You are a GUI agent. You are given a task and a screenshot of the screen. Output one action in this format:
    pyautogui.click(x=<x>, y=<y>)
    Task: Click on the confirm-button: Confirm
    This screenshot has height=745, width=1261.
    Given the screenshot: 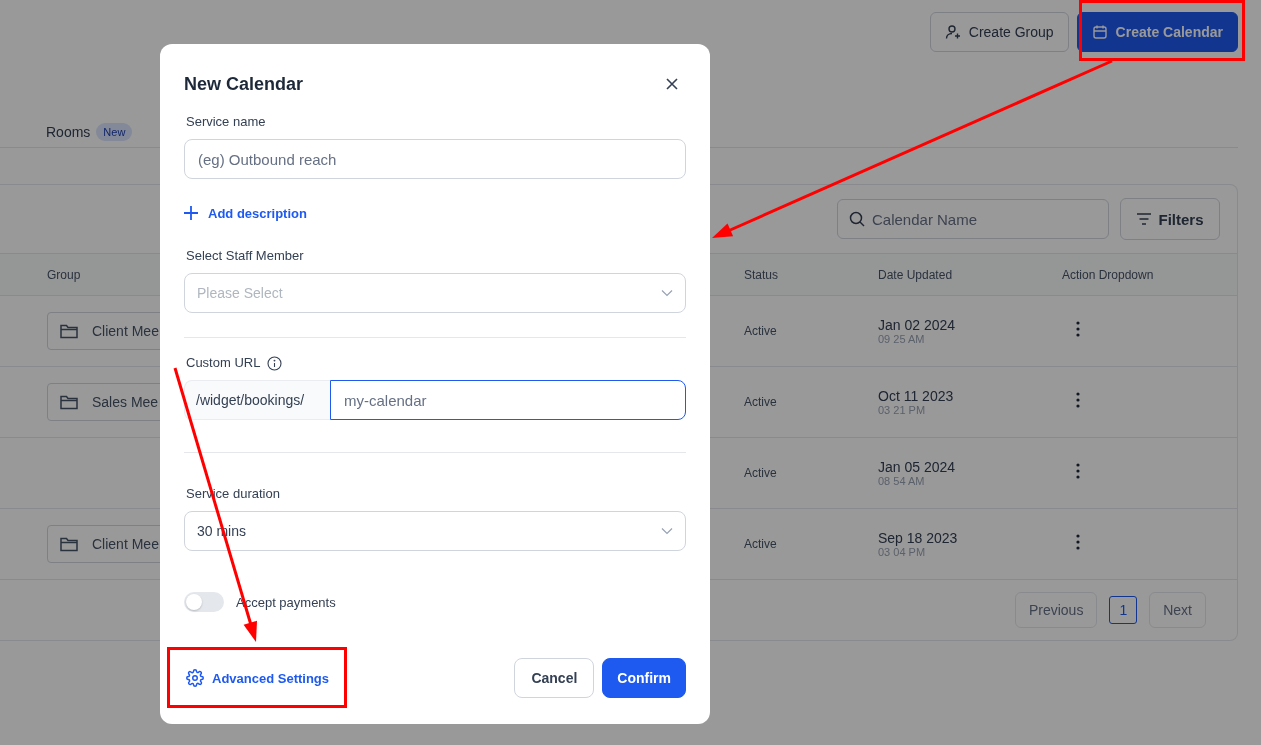 What is the action you would take?
    pyautogui.click(x=644, y=678)
    